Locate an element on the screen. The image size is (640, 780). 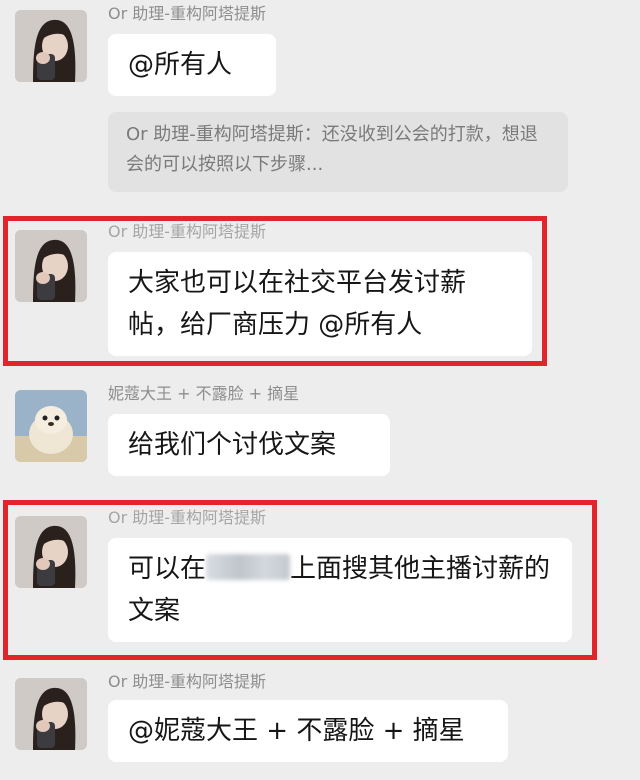
seal-plush-avatar-icon is located at coordinates (51, 426).